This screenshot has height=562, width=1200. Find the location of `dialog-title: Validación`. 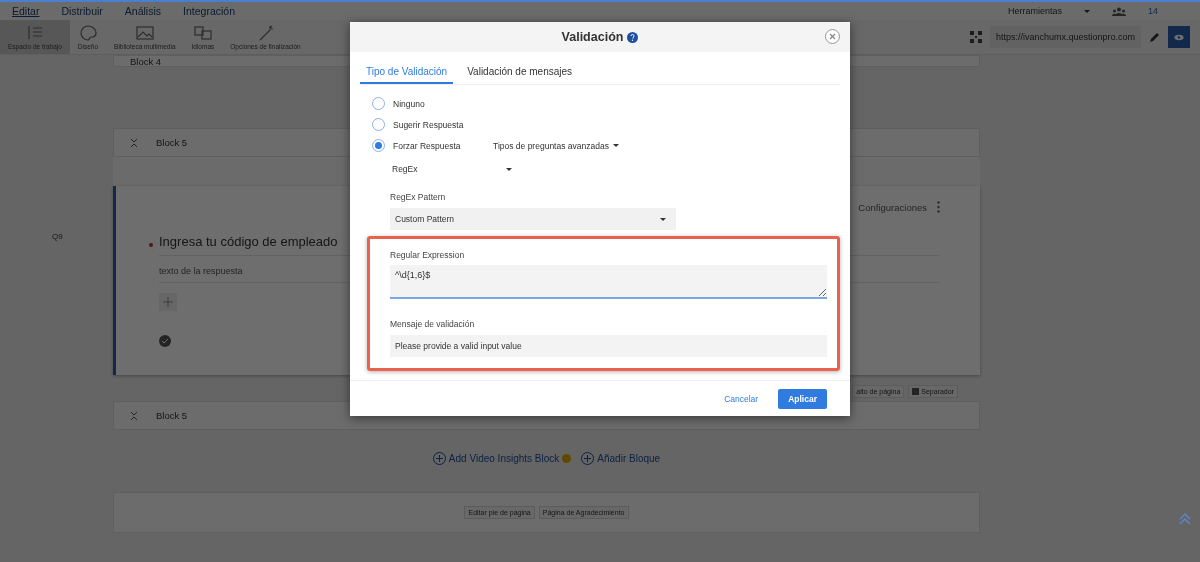

dialog-title: Validación is located at coordinates (592, 37).